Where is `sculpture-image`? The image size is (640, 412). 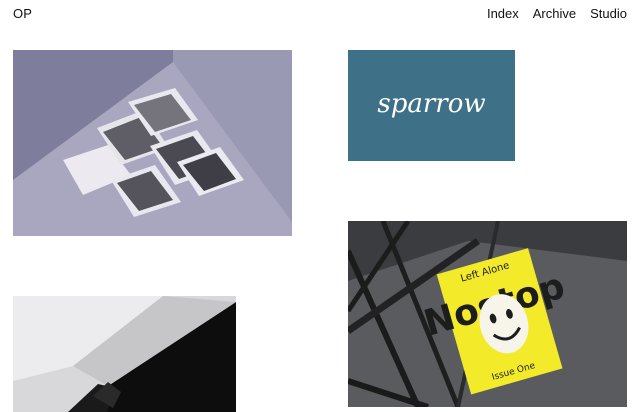 sculpture-image is located at coordinates (124, 354).